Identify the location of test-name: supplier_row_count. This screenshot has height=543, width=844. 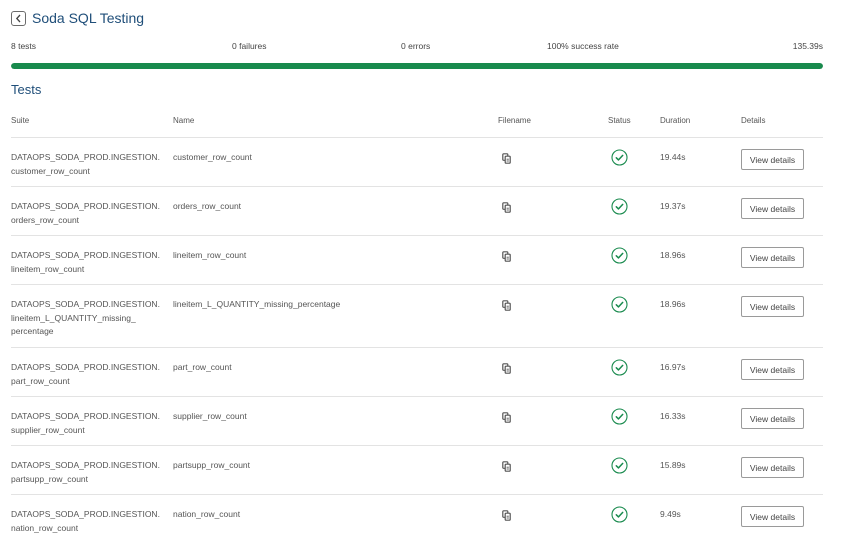
(210, 416).